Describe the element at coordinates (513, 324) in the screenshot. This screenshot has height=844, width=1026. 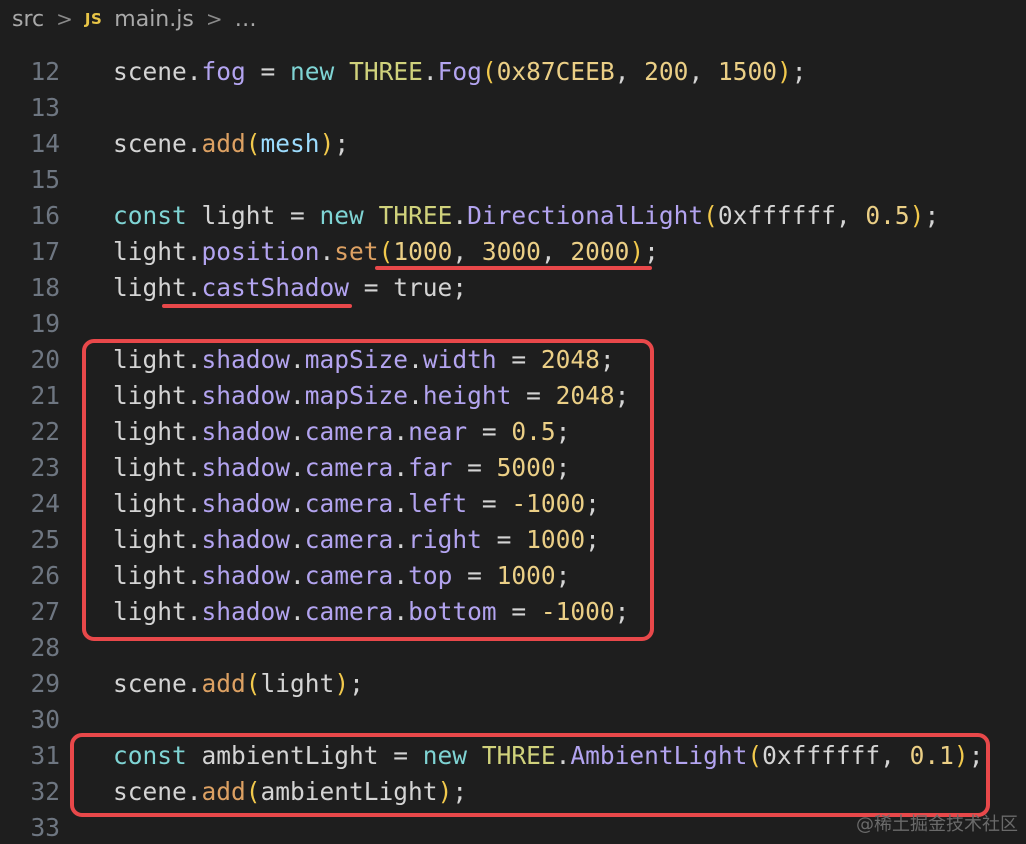
I see `code-line: 19` at that location.